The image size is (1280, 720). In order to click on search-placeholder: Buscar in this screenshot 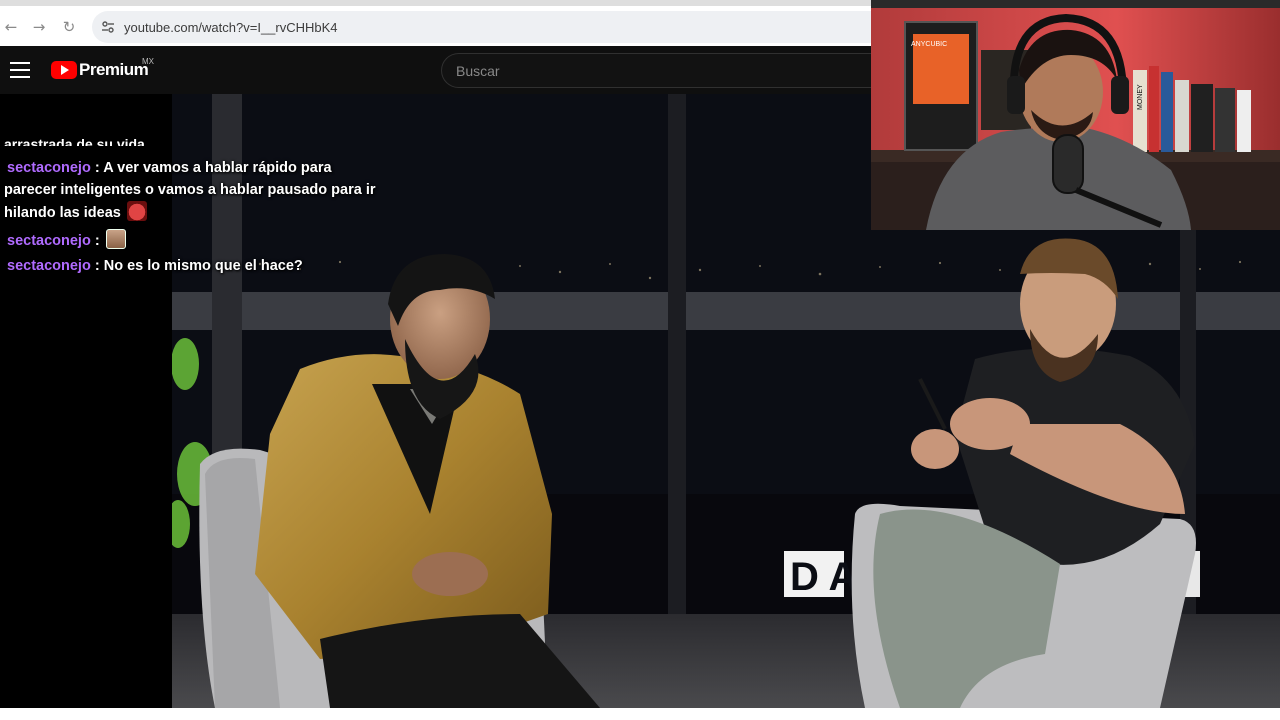, I will do `click(478, 70)`.